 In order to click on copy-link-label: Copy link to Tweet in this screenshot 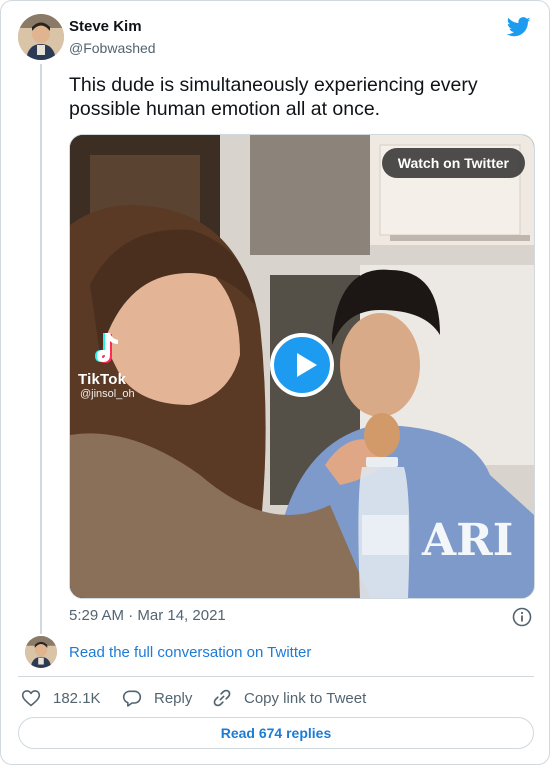, I will do `click(305, 698)`.